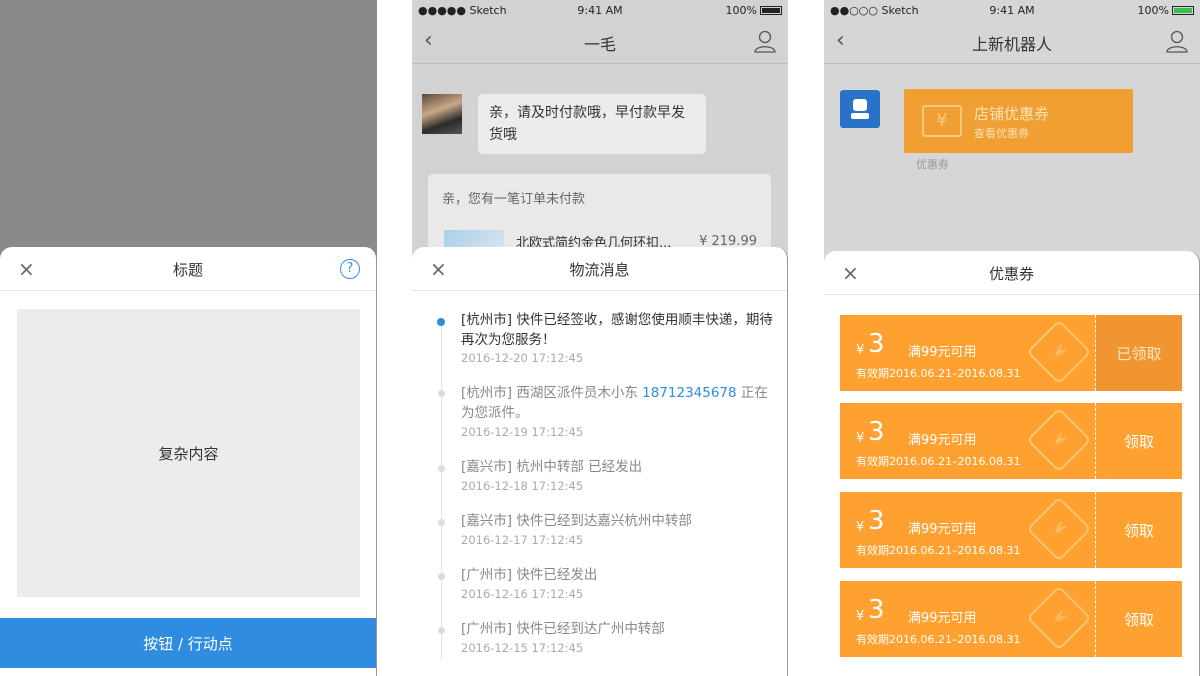 This screenshot has height=676, width=1200. Describe the element at coordinates (552, 393) in the screenshot. I see `timeline-text-part: [杭州市] 西湖区派件员木小东` at that location.